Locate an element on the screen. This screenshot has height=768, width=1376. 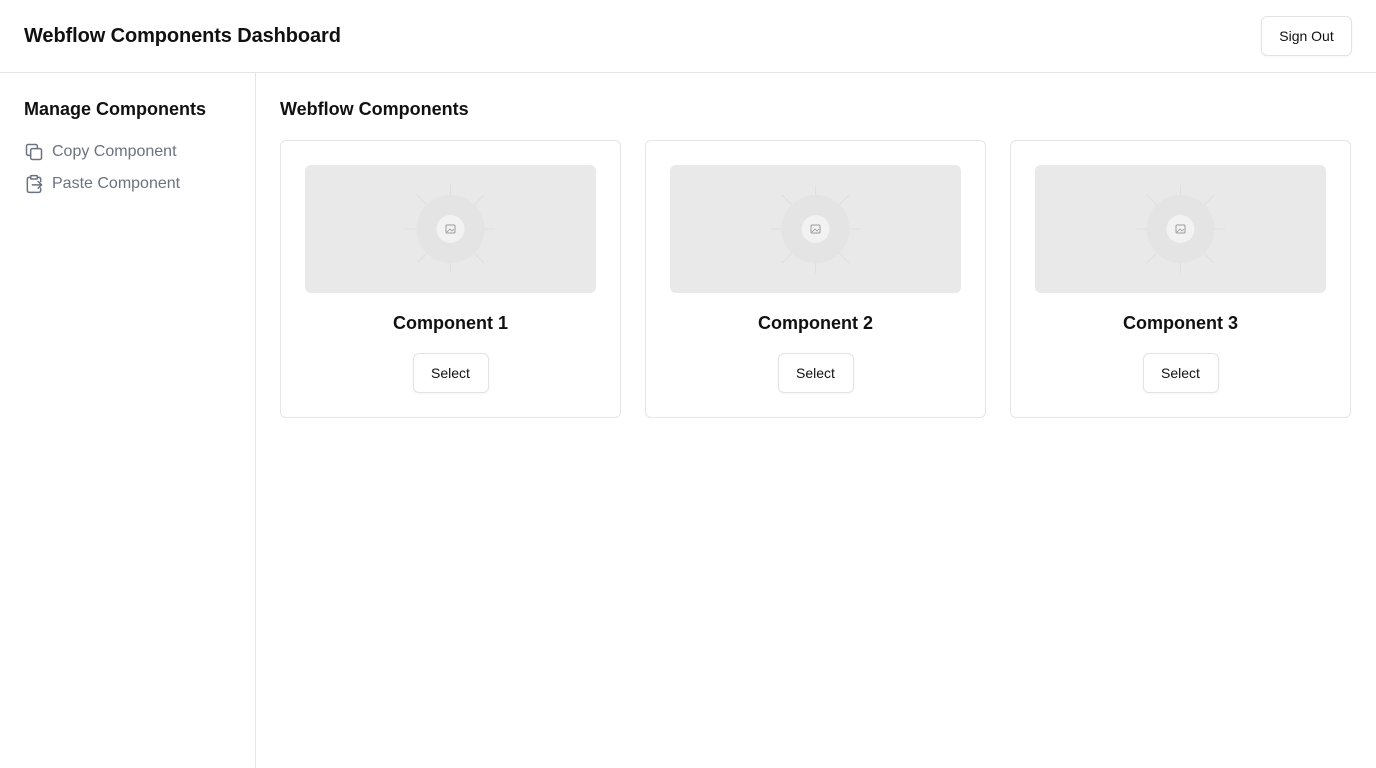
sidebar-item-label: Paste Component is located at coordinates (116, 183).